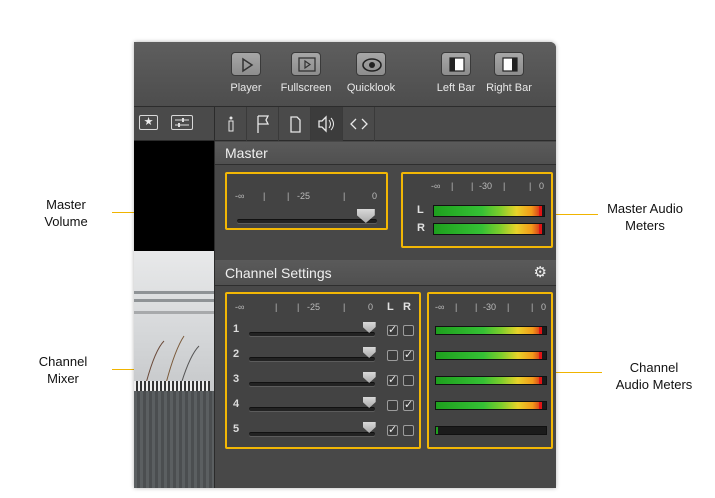 The image size is (715, 498). Describe the element at coordinates (371, 88) in the screenshot. I see `quicklook-label: Quicklook` at that location.